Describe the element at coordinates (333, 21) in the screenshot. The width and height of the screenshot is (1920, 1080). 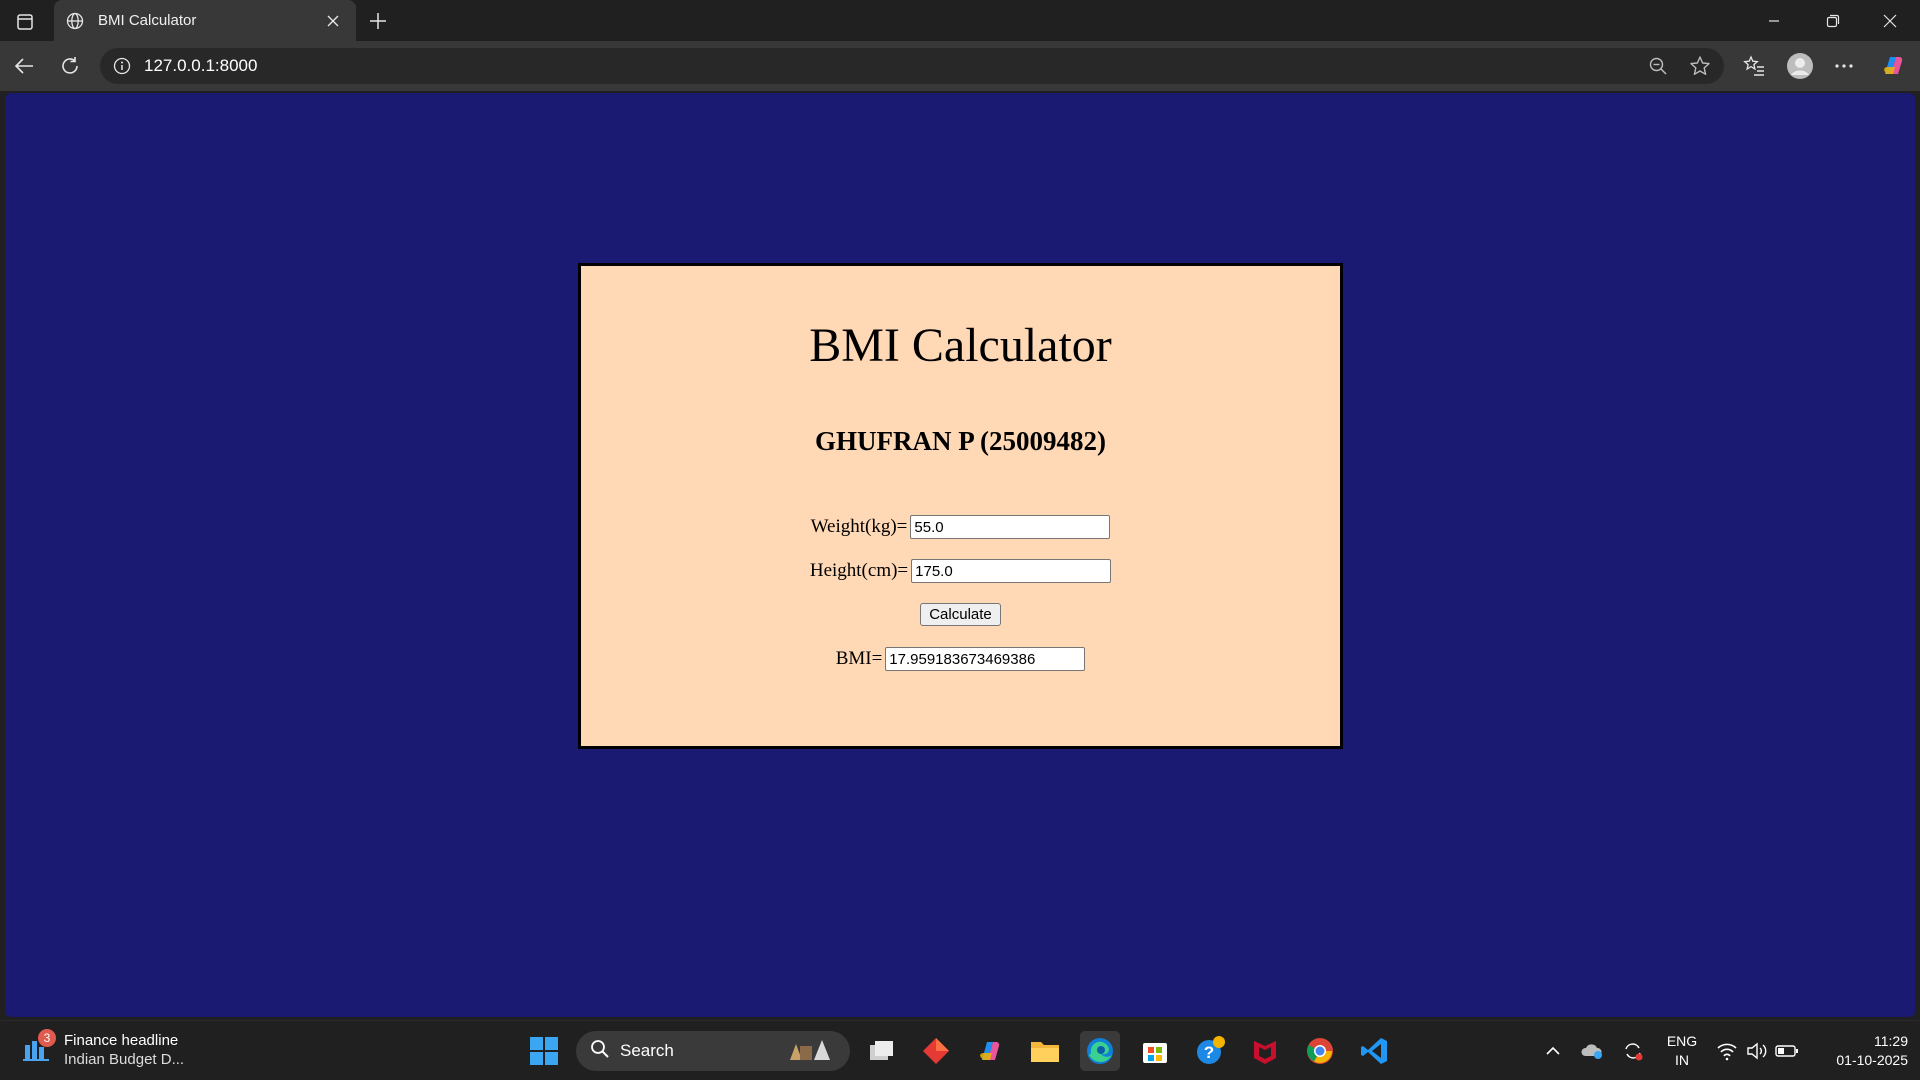
I see `close-tab-icon` at that location.